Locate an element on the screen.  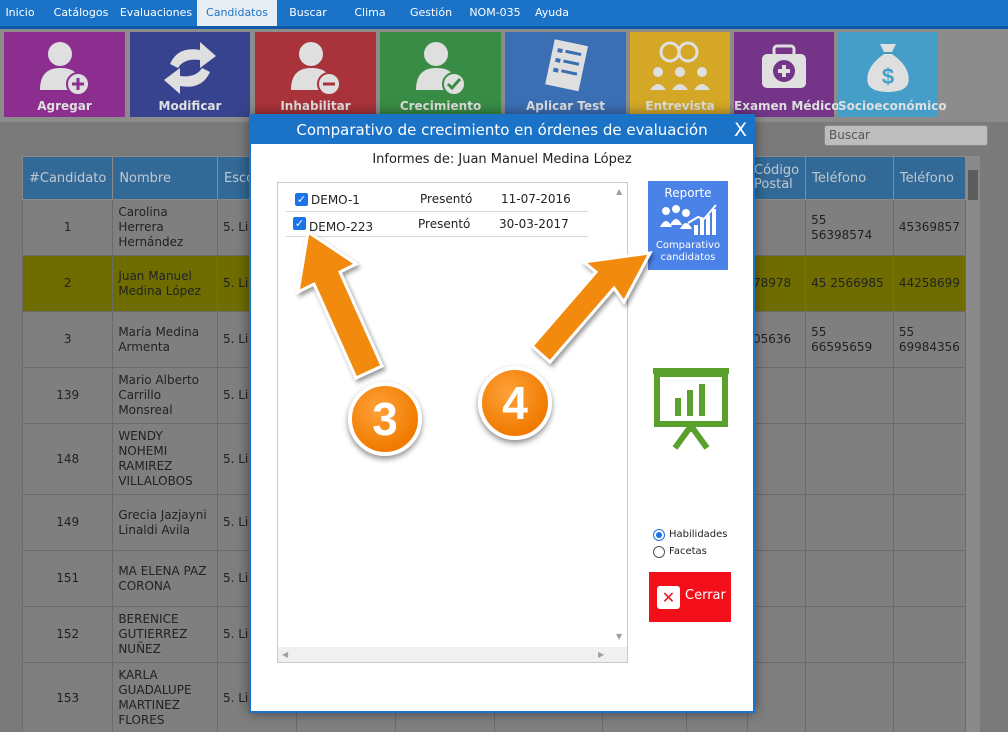
menu-item-buscar: Buscar is located at coordinates (308, 13).